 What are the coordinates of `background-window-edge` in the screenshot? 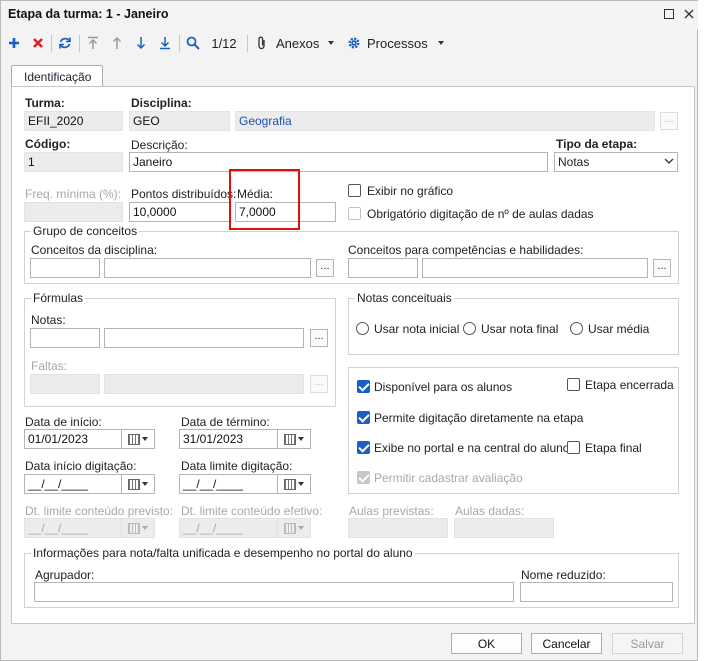 It's located at (701, 330).